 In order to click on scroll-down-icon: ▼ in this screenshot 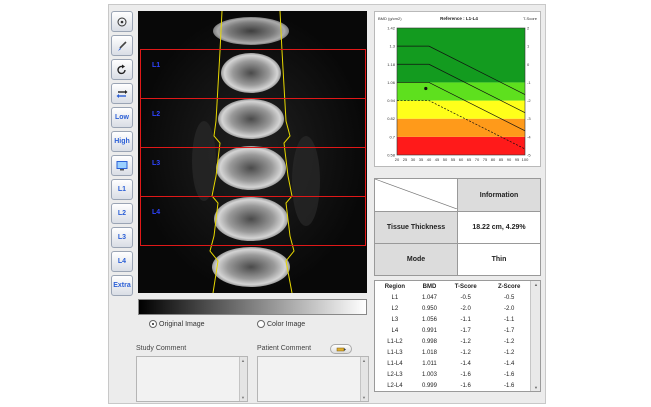, I will do `click(536, 387)`.